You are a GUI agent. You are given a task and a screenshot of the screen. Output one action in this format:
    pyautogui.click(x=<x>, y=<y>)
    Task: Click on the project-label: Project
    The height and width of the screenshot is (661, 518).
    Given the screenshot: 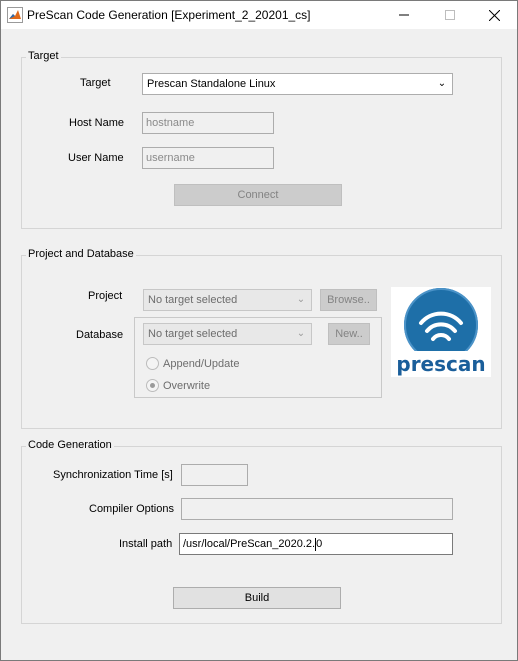 What is the action you would take?
    pyautogui.click(x=105, y=296)
    